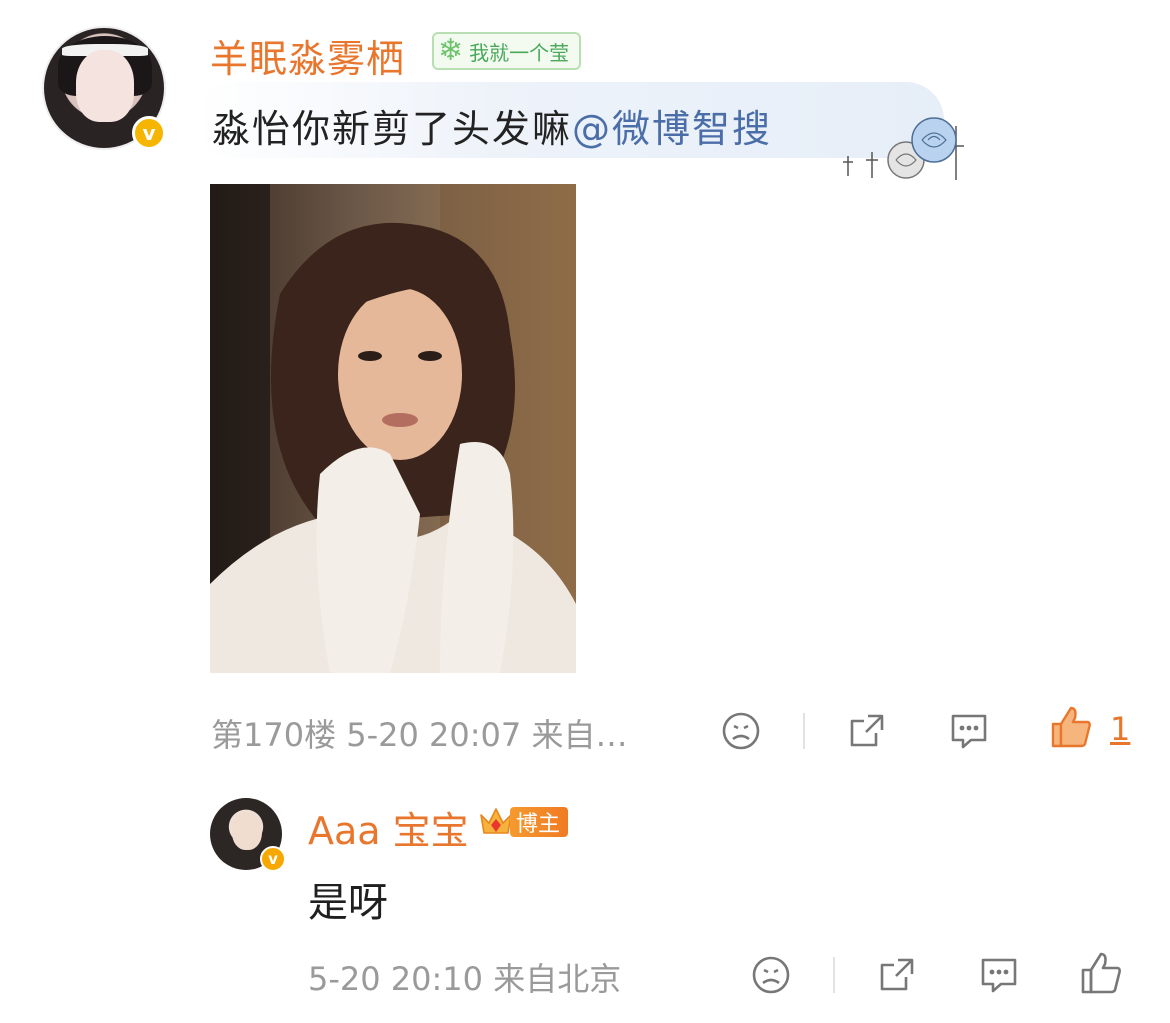 Image resolution: width=1170 pixels, height=1023 pixels. Describe the element at coordinates (392, 129) in the screenshot. I see `comment-body: 淼怡你新剪了头发嘛` at that location.